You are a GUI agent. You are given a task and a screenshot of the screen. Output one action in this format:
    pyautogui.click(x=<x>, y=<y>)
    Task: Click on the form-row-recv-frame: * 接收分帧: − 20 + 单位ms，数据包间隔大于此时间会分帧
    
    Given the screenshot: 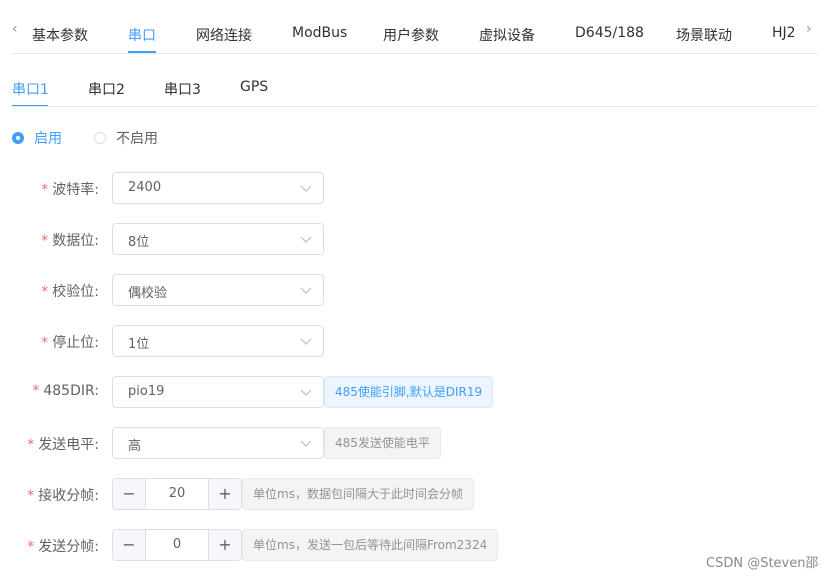 What is the action you would take?
    pyautogui.click(x=418, y=494)
    